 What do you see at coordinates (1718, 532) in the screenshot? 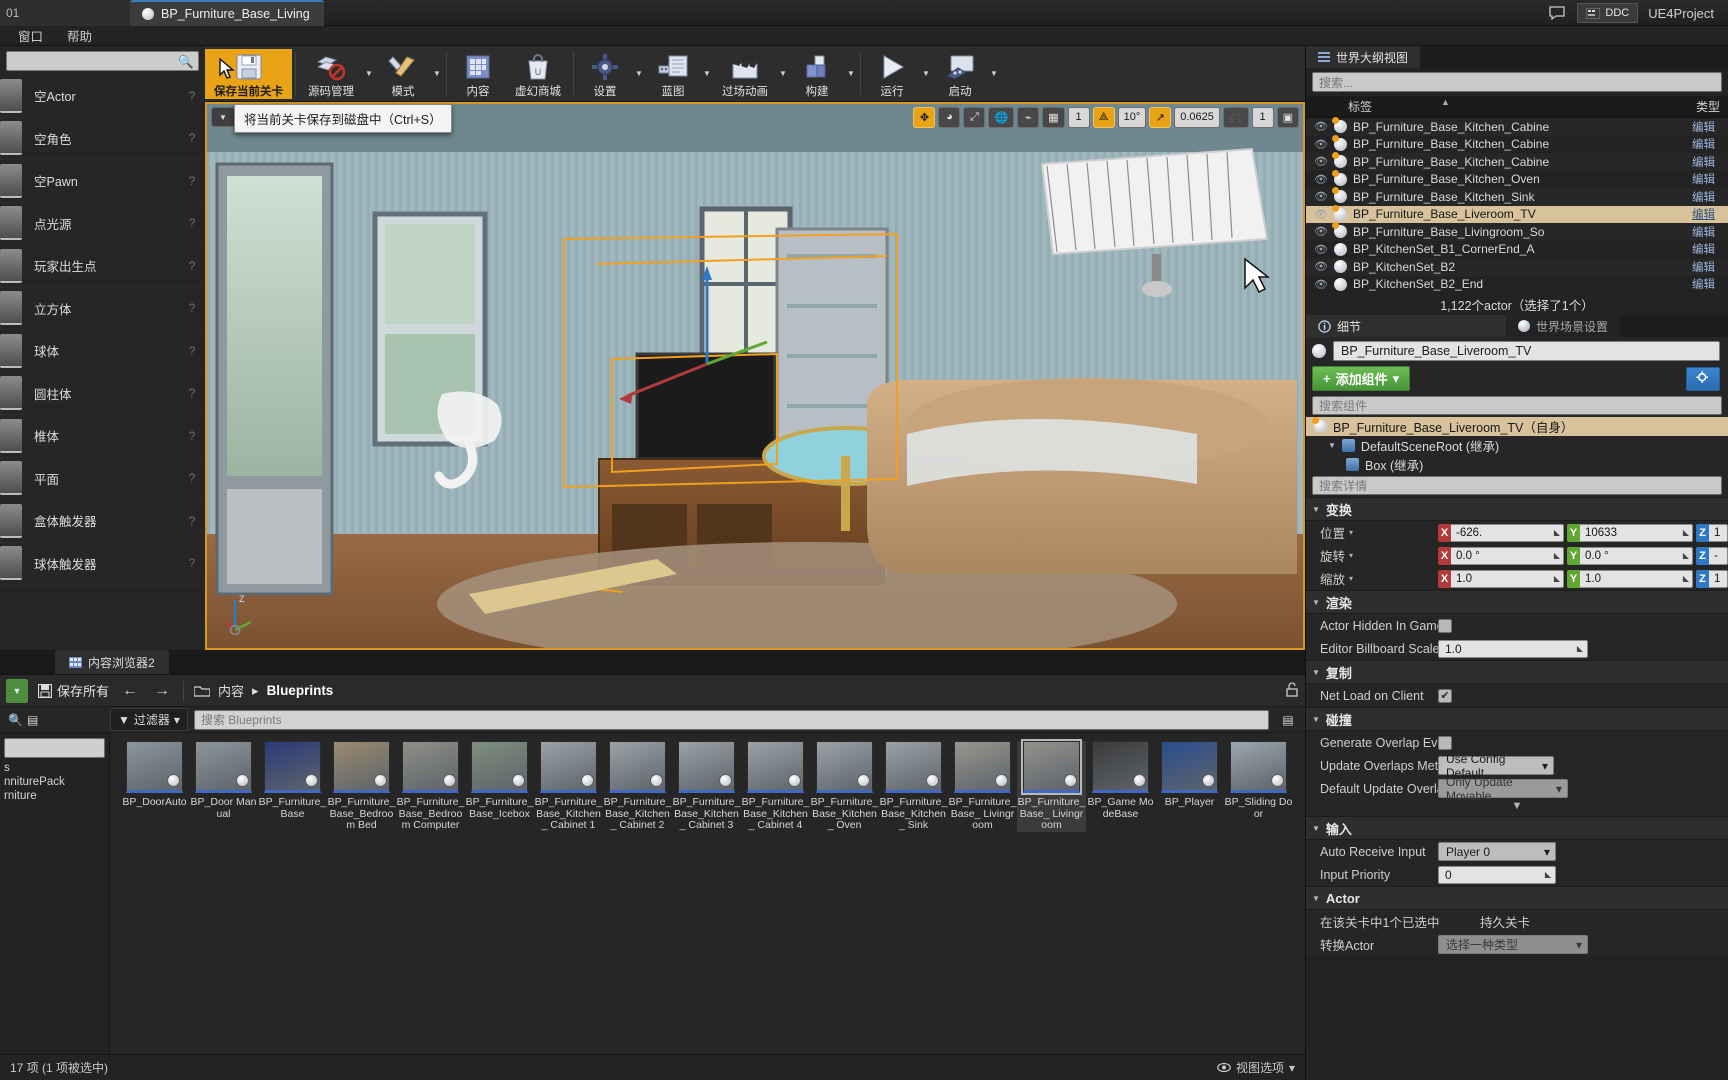
I see `vector-z-input: 1` at bounding box center [1718, 532].